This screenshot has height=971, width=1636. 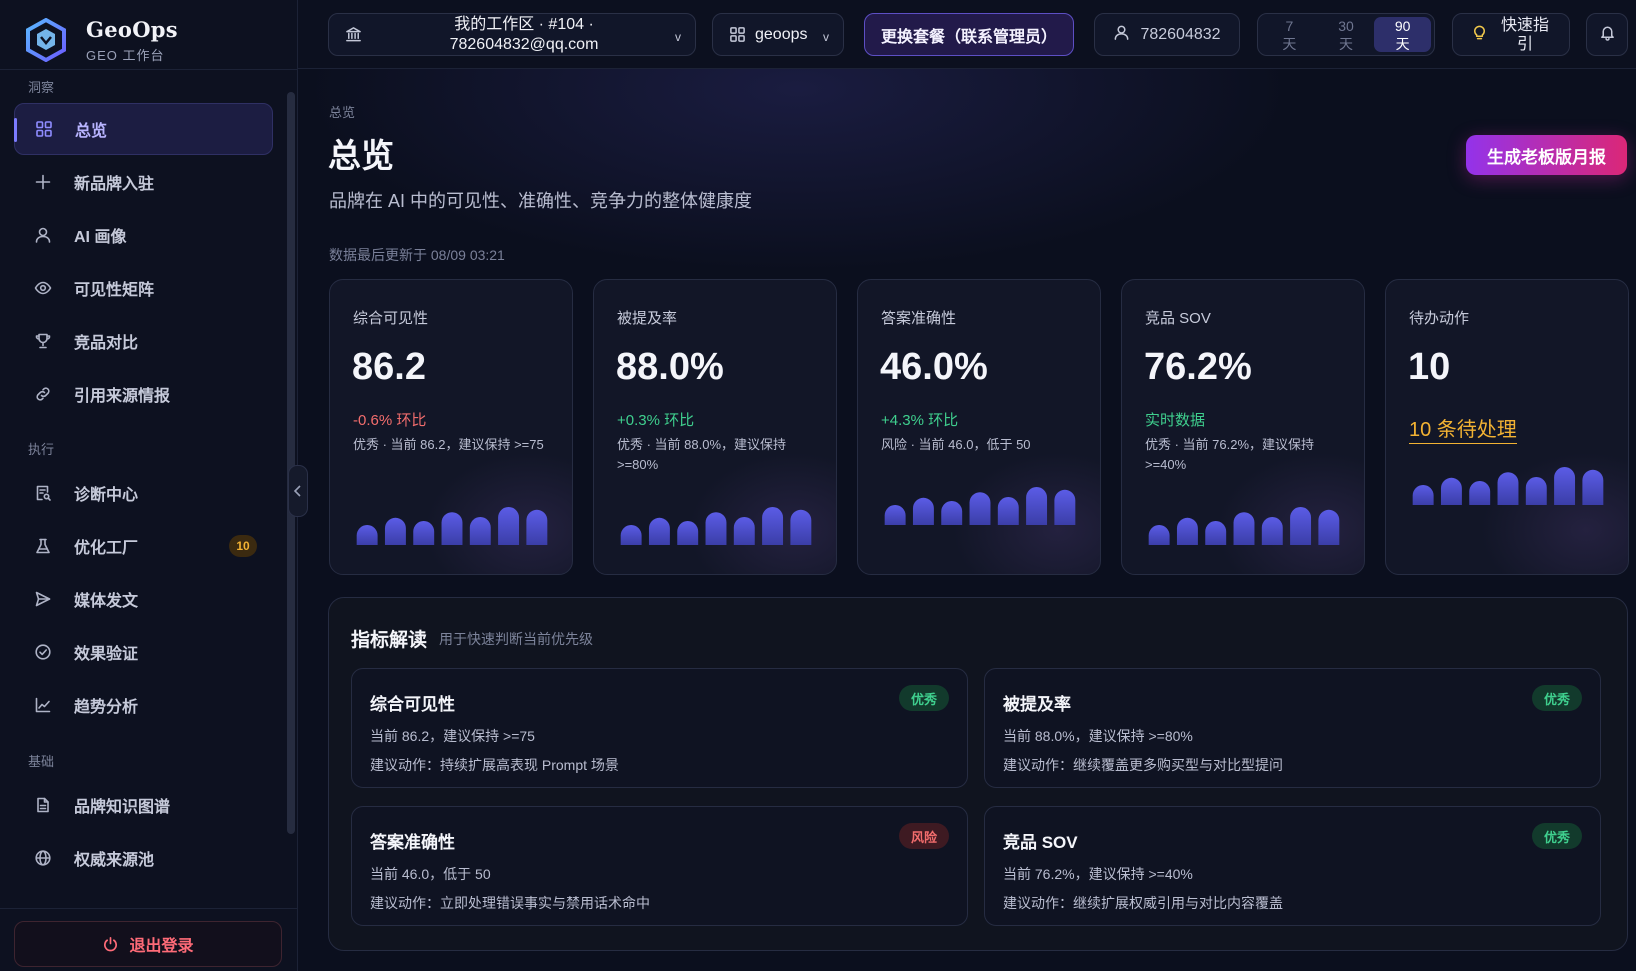 What do you see at coordinates (43, 858) in the screenshot?
I see `globe-icon` at bounding box center [43, 858].